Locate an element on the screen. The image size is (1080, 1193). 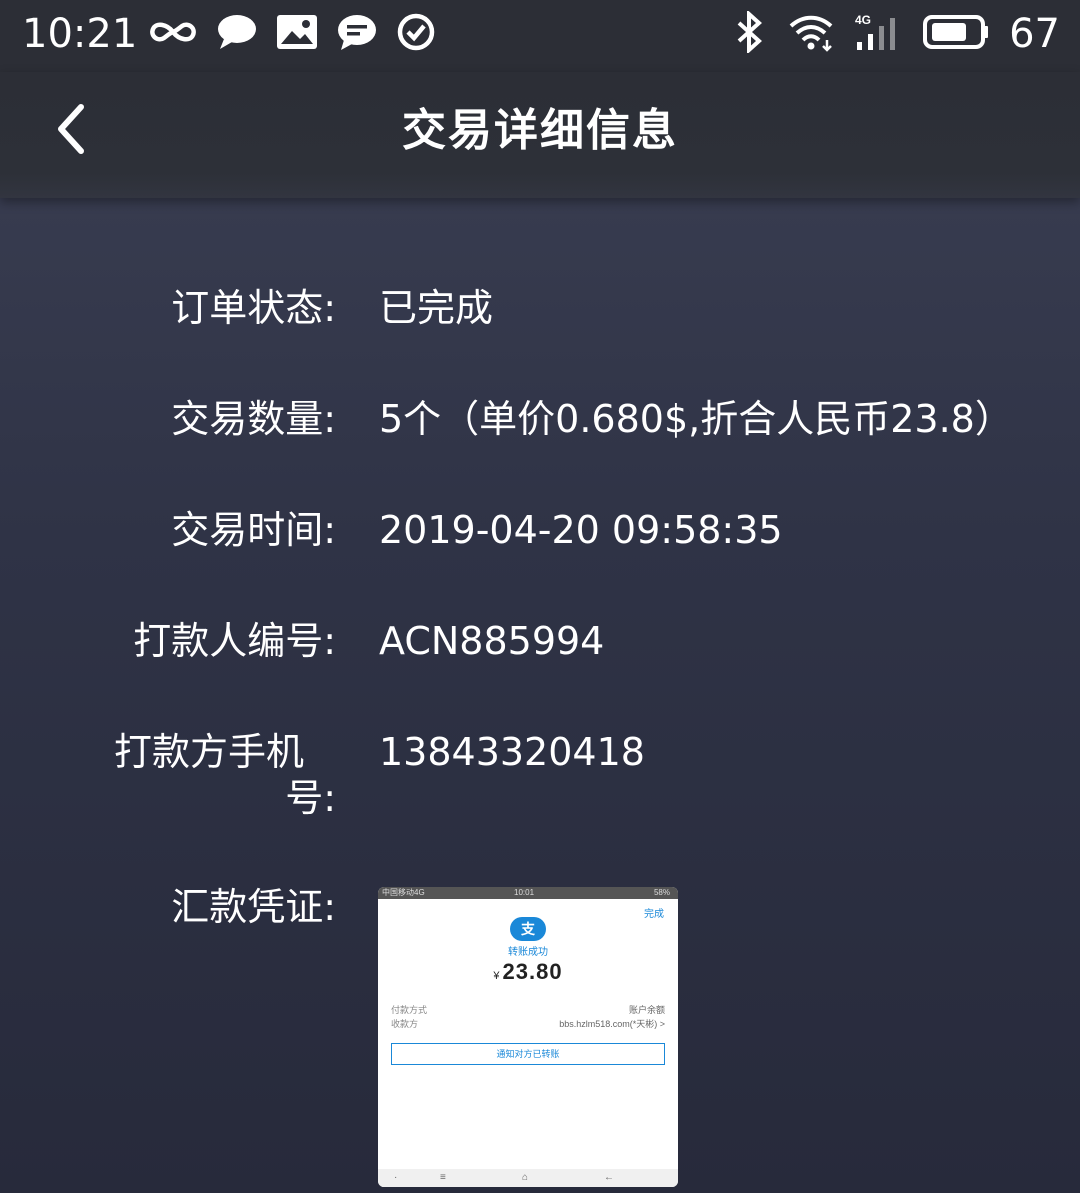
status-time: 10:21 is located at coordinates (80, 34).